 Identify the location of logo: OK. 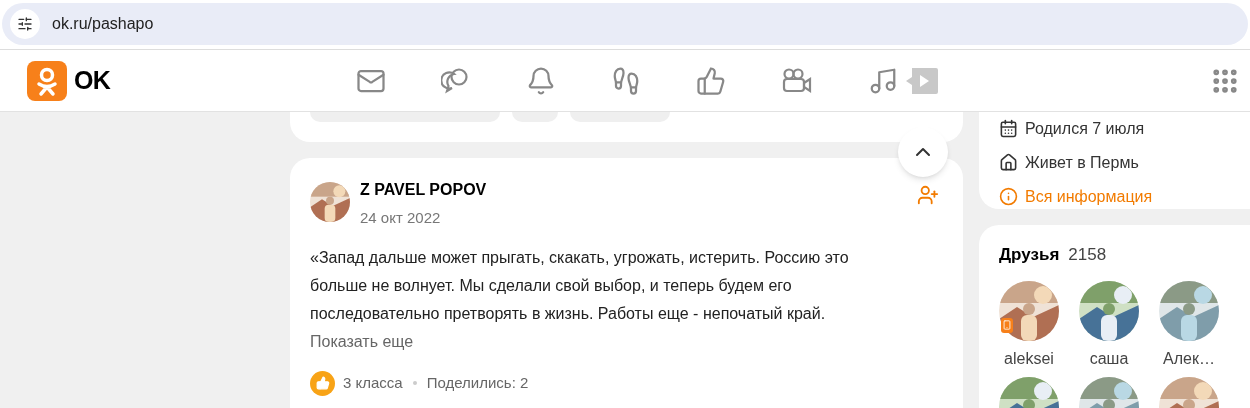
(69, 80).